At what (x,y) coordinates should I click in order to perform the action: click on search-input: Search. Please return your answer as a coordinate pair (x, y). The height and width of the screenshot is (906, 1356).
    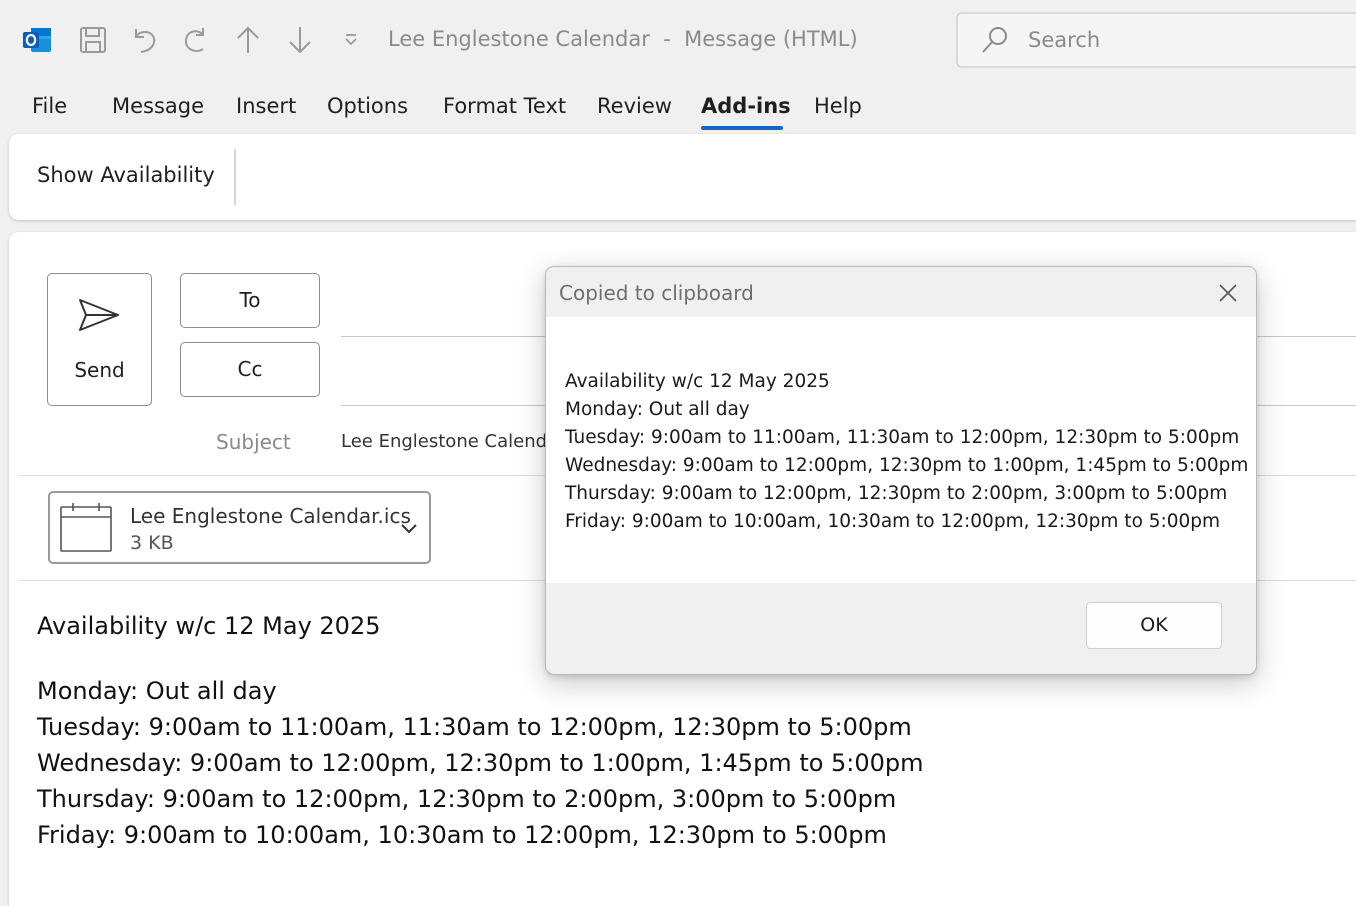
    Looking at the image, I should click on (1156, 40).